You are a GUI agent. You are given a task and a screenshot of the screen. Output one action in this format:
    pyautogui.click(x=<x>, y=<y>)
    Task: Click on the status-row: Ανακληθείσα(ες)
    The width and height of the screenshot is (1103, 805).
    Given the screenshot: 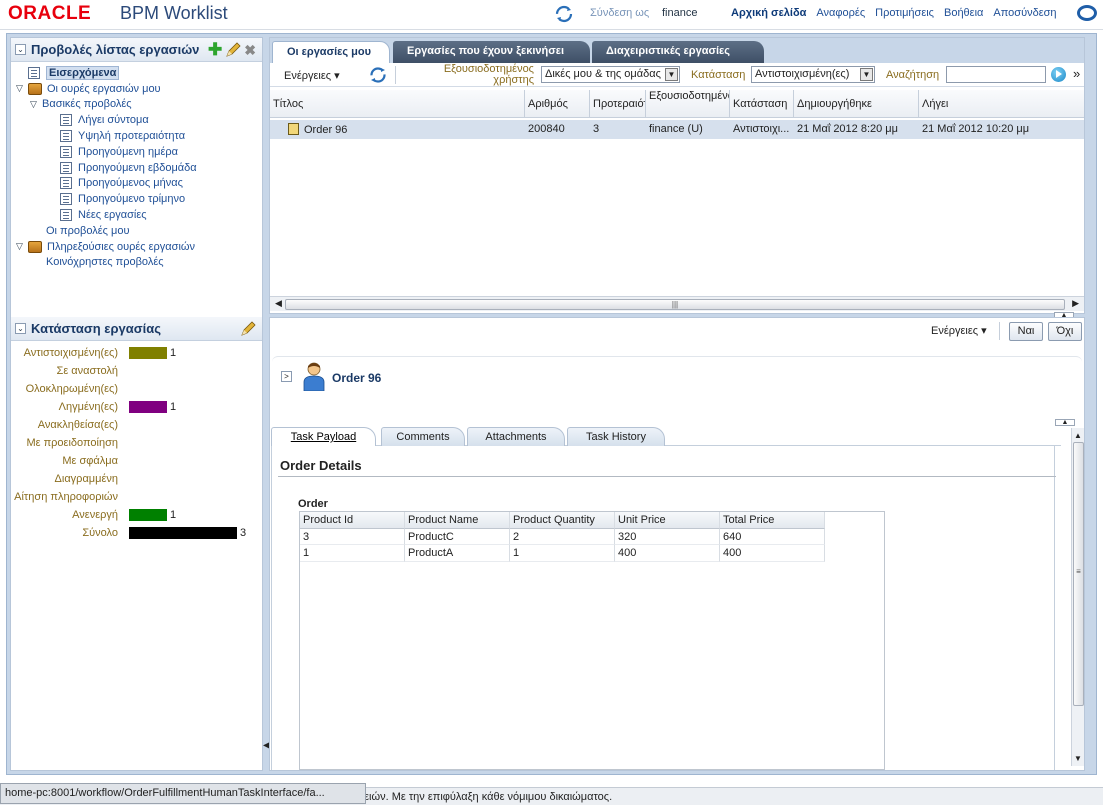 What is the action you would take?
    pyautogui.click(x=136, y=425)
    